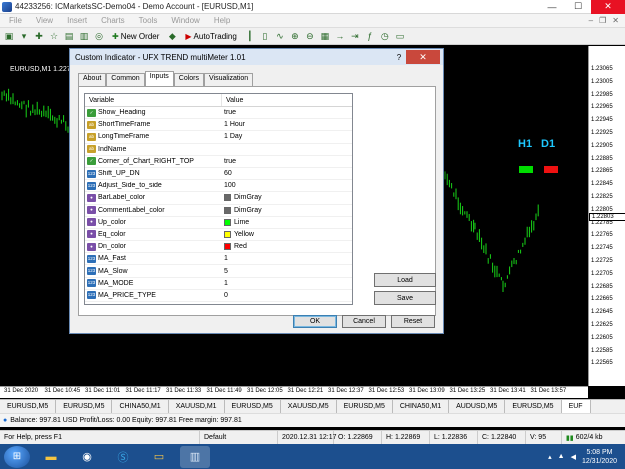 This screenshot has height=469, width=625. Describe the element at coordinates (250, 36) in the screenshot. I see `bar-chart-icon: ┃` at that location.